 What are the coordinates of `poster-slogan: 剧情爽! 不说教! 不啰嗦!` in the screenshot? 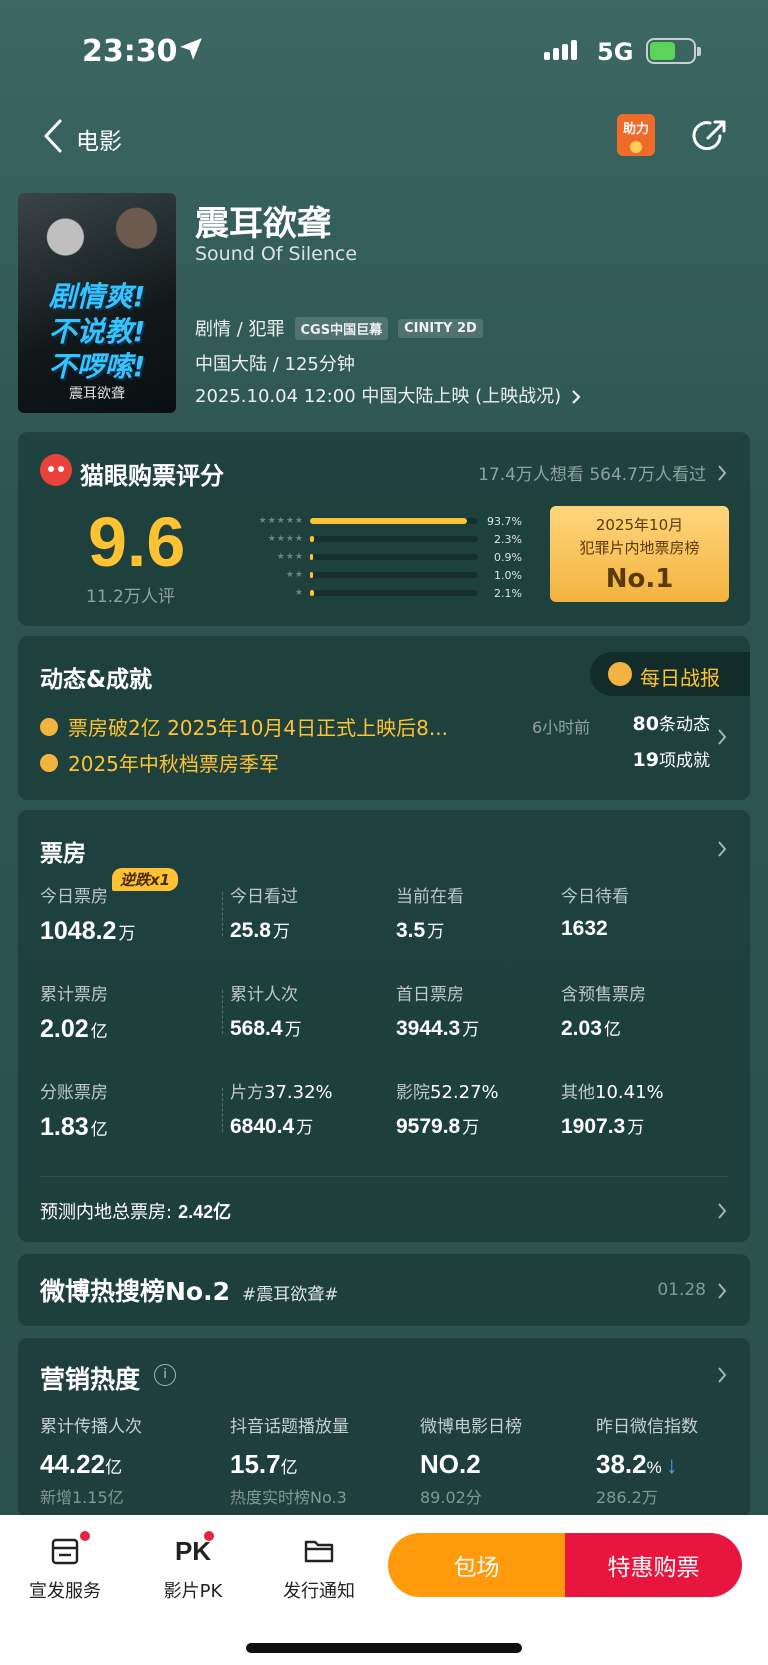 It's located at (97, 331).